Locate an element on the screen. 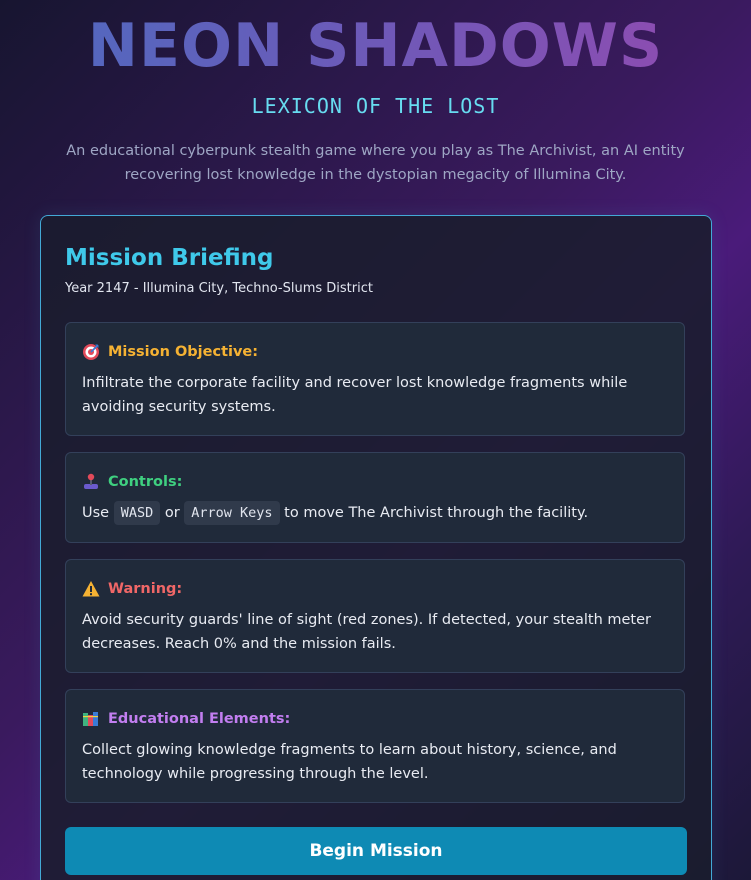  controls-text-prefix: Use is located at coordinates (96, 513).